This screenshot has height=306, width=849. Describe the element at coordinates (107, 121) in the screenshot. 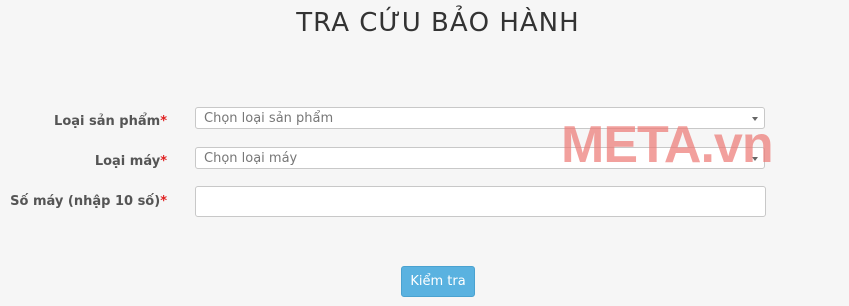

I see `product-type-label-text: Loại sản phẩm` at that location.